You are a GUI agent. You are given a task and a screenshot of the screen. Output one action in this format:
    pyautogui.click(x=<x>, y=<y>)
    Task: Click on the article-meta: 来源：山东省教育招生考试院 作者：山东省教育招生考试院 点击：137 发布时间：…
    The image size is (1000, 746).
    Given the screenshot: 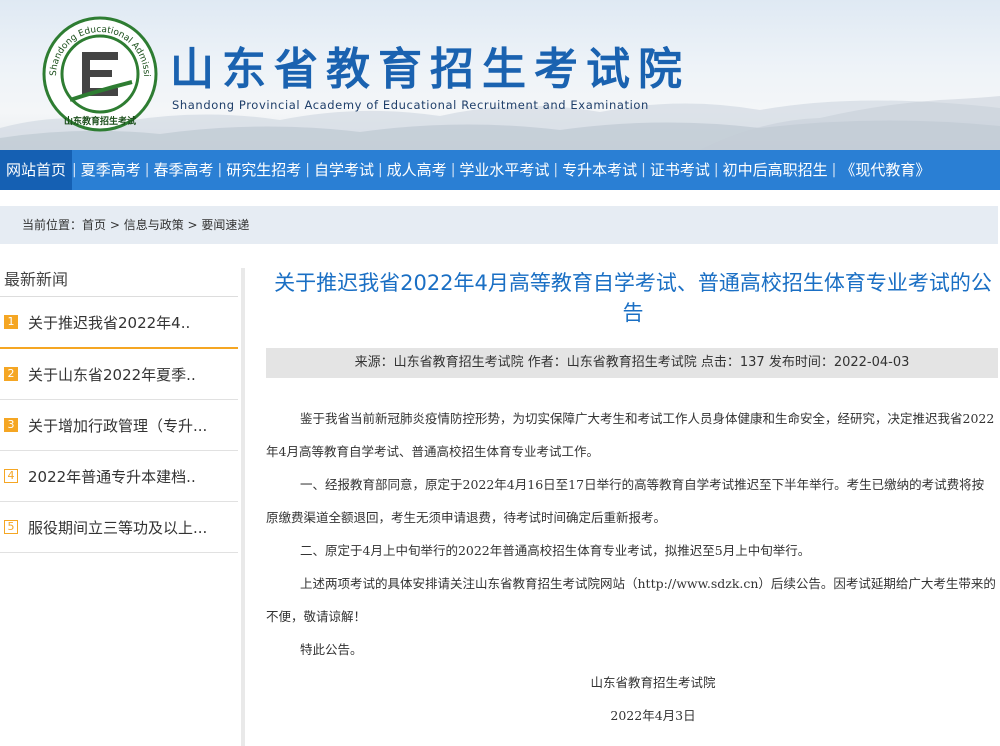 What is the action you would take?
    pyautogui.click(x=632, y=363)
    